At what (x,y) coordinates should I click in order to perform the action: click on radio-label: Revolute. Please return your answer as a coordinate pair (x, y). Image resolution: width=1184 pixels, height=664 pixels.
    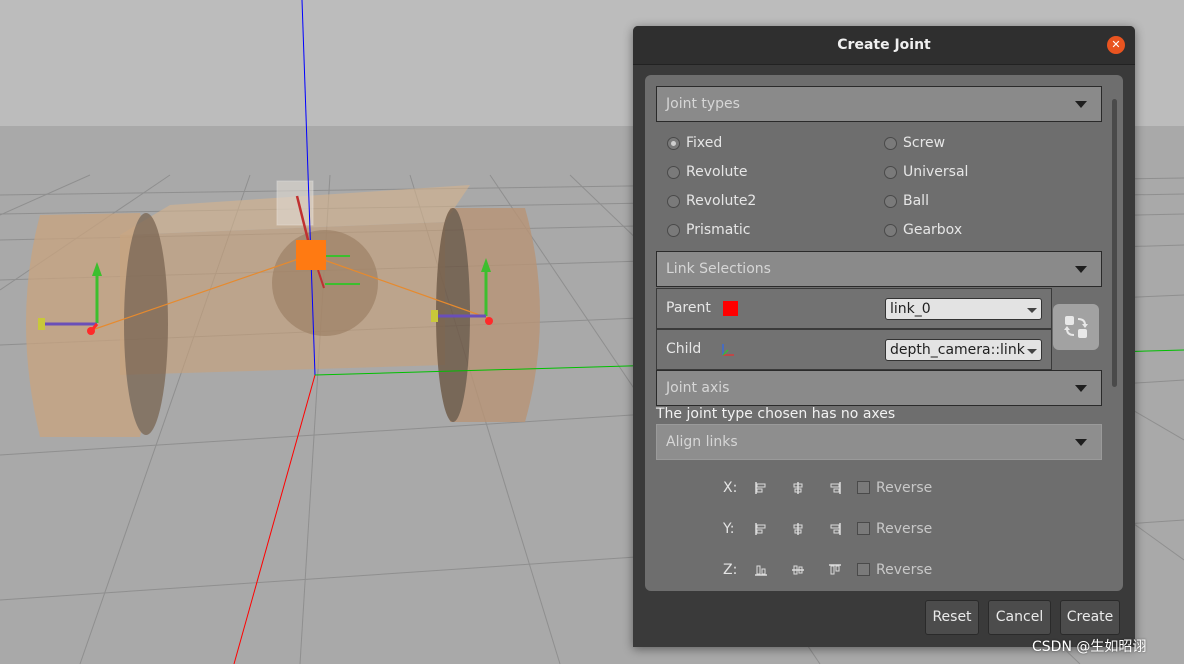
    Looking at the image, I should click on (717, 172).